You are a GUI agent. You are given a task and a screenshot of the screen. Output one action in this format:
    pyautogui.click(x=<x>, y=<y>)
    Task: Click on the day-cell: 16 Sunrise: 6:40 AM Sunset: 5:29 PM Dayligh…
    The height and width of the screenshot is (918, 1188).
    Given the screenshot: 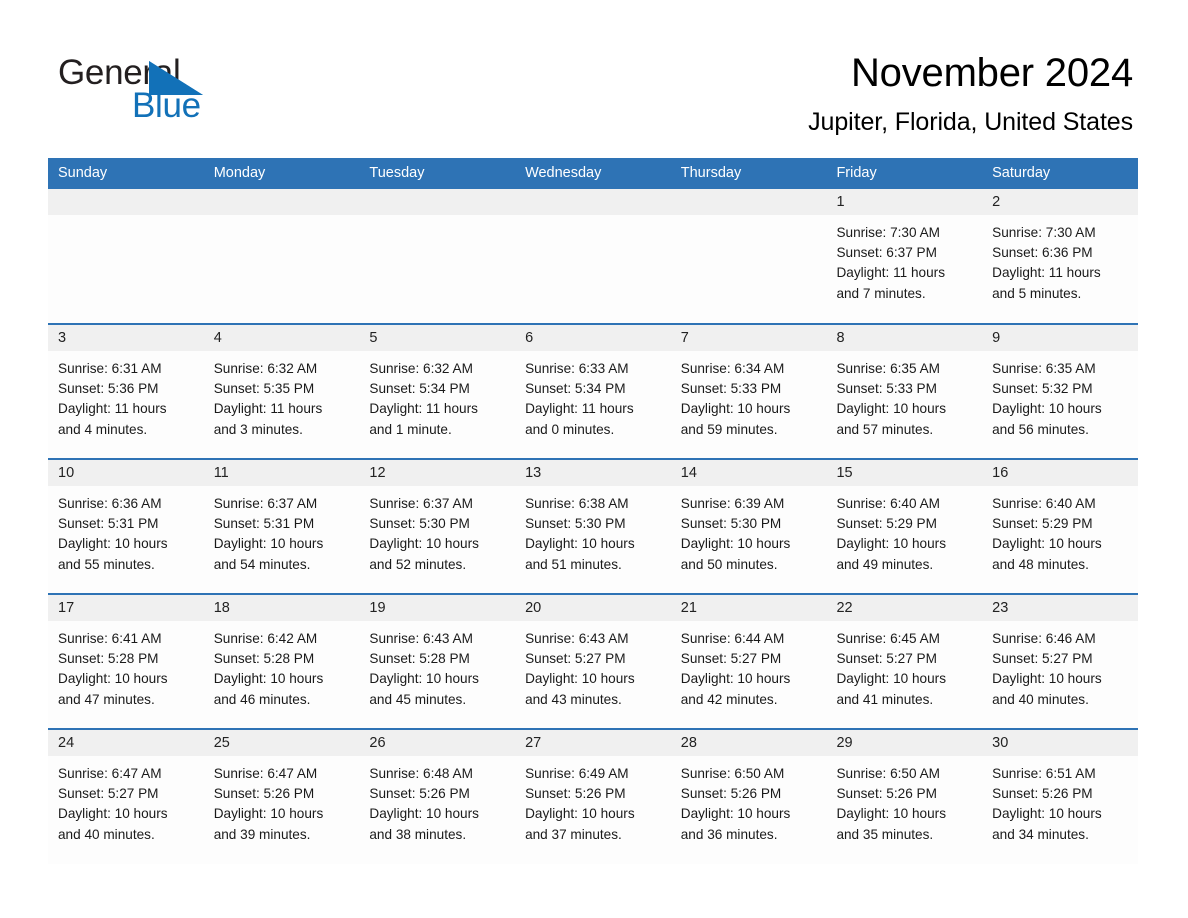 What is the action you would take?
    pyautogui.click(x=1060, y=526)
    